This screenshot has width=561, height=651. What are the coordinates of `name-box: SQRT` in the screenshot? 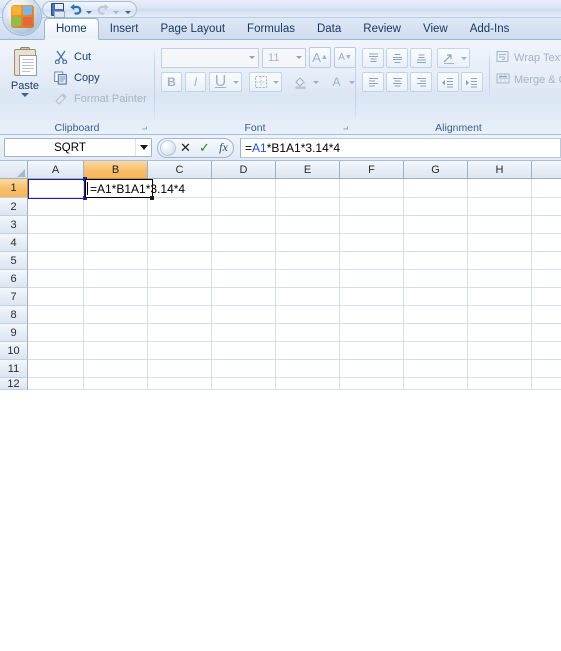 It's located at (78, 147).